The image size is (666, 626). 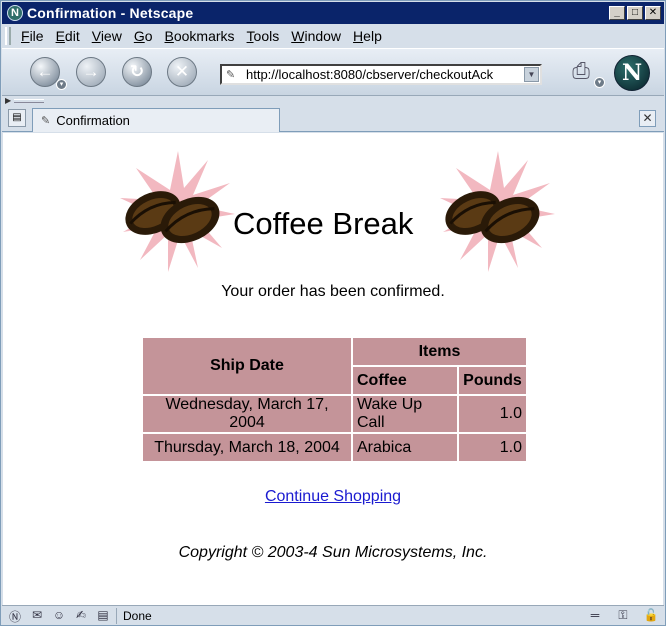 I want to click on minimize-button: _, so click(x=617, y=13).